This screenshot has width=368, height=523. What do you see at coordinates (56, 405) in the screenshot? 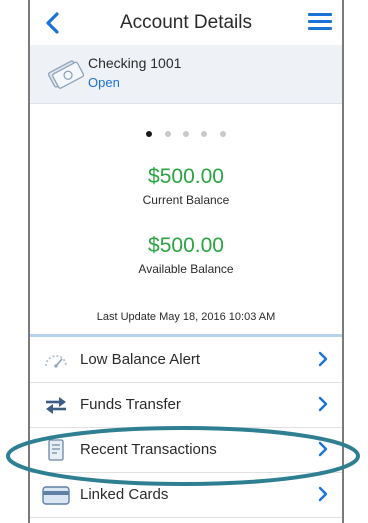
I see `transfer-arrows-icon` at bounding box center [56, 405].